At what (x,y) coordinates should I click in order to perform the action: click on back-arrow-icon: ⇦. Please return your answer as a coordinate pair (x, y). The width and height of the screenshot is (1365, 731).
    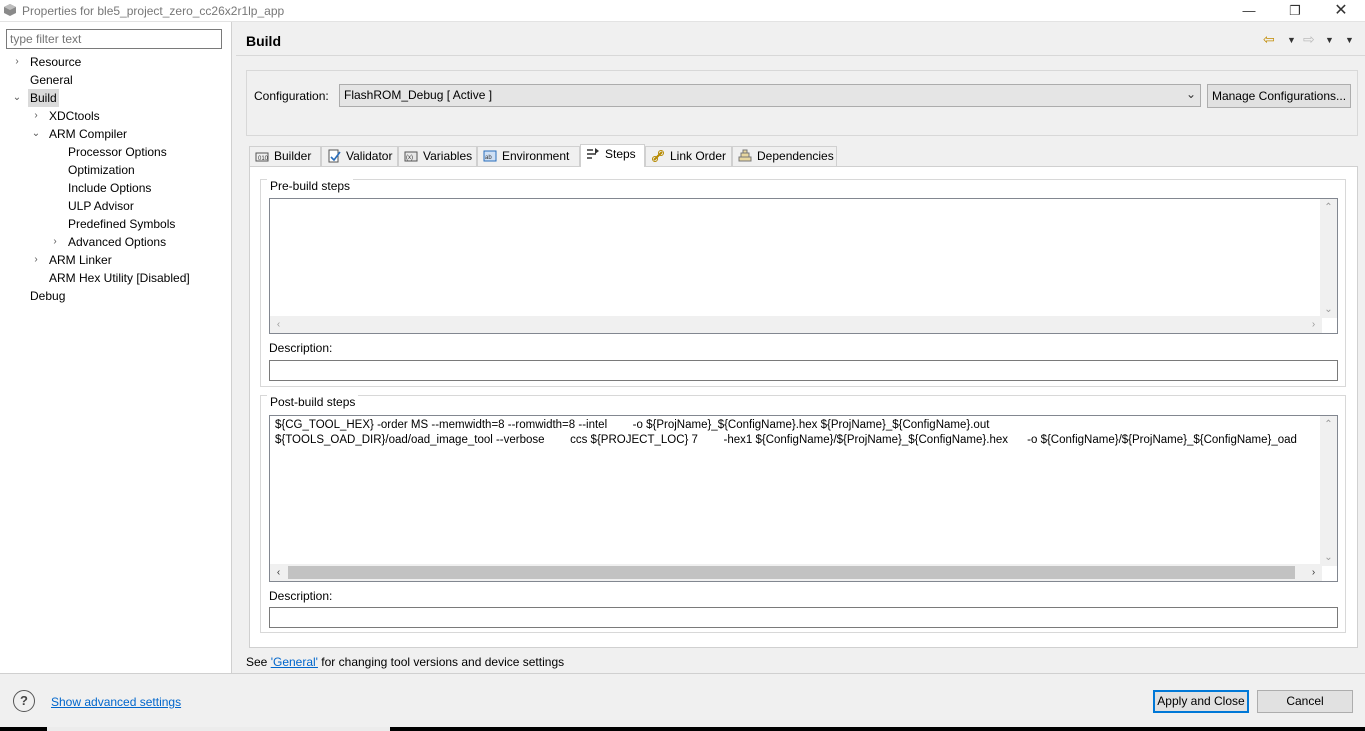
    Looking at the image, I should click on (1269, 39).